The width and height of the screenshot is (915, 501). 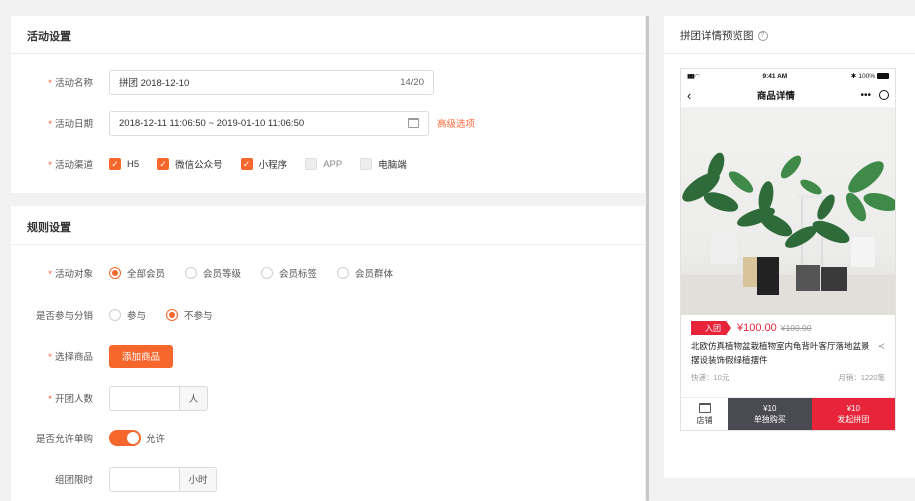 I want to click on distribution-nojoin-radio: 不参与, so click(x=189, y=315).